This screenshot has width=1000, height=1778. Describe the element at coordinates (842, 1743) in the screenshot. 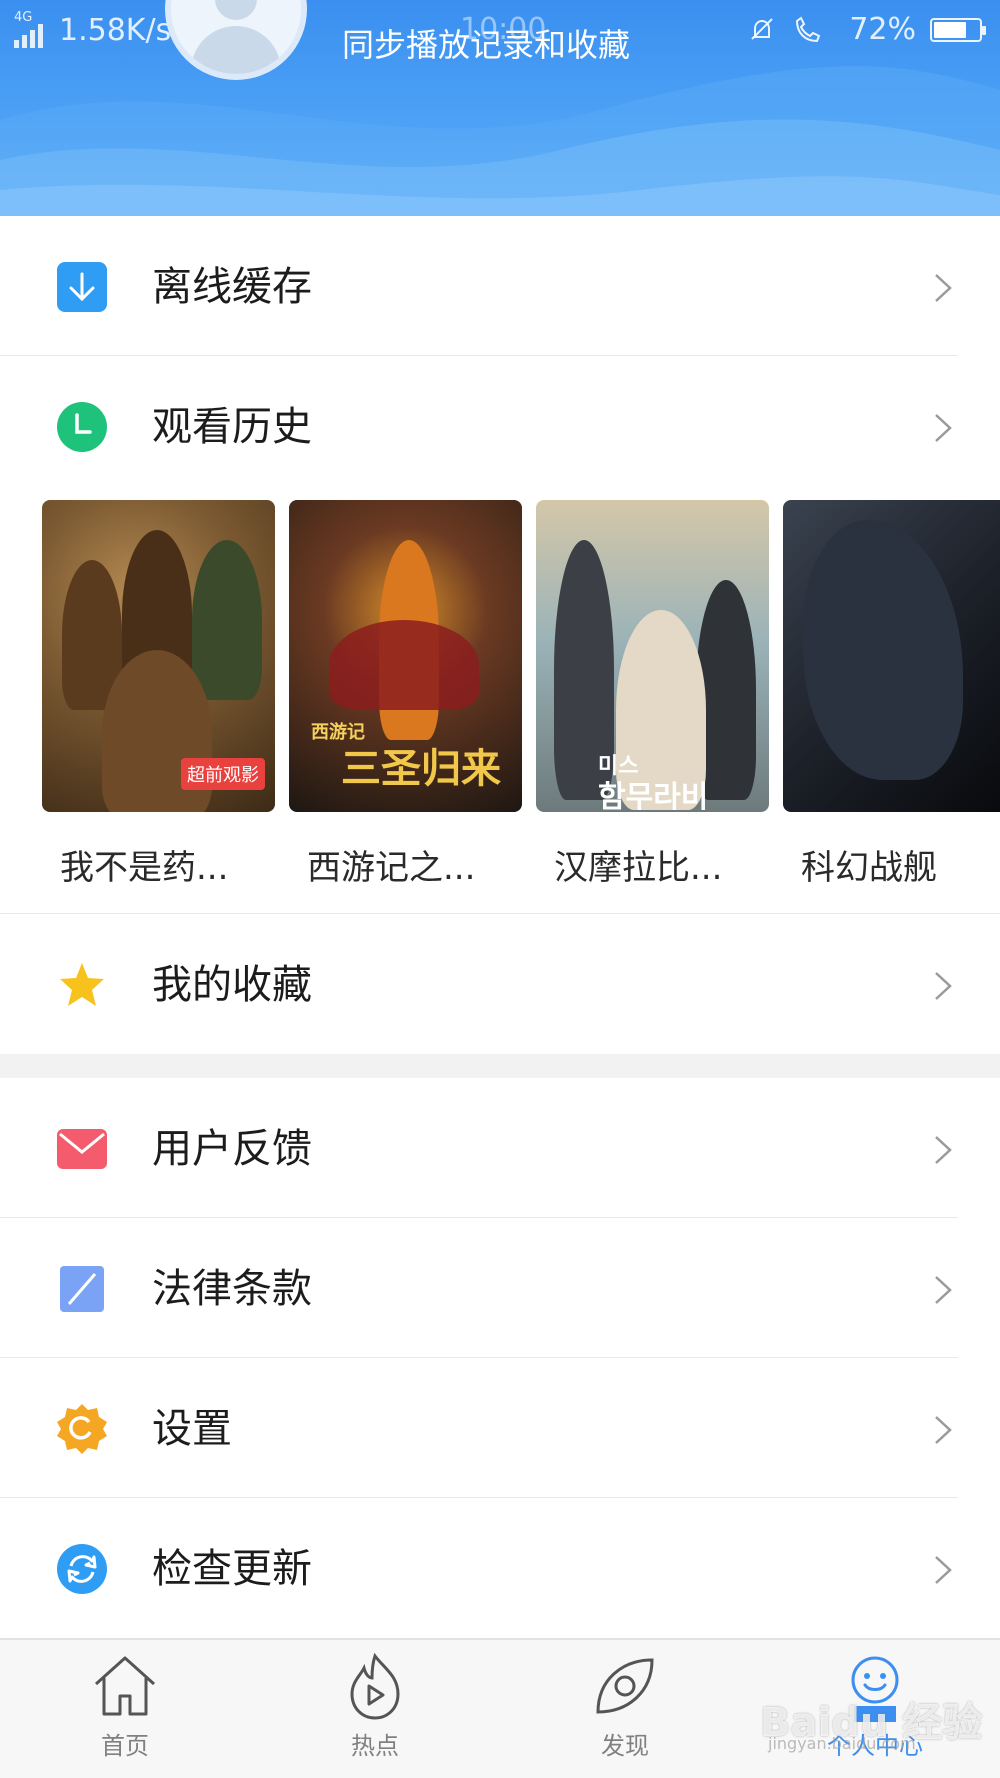

I see `watermark-url: jingyan.baidu.com` at that location.